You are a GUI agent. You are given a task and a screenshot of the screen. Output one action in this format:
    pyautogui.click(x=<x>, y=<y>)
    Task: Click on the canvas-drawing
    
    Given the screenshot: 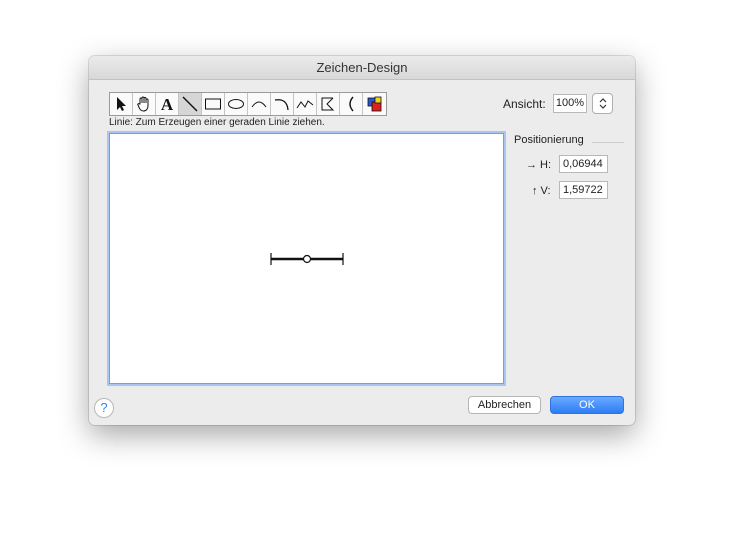 What is the action you would take?
    pyautogui.click(x=307, y=259)
    